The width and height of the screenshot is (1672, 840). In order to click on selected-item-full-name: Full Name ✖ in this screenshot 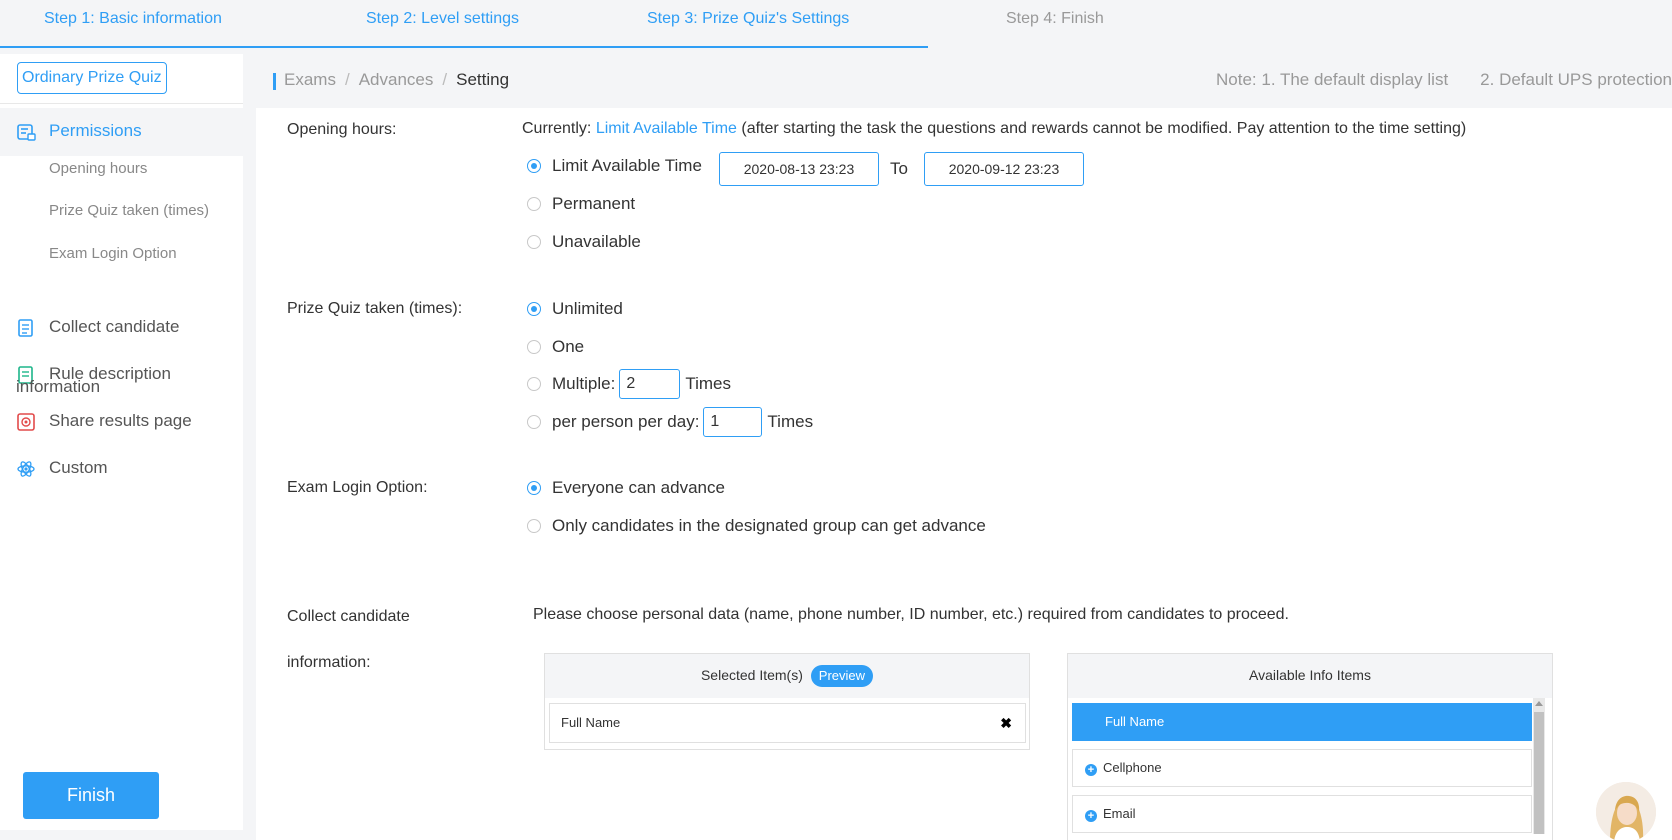, I will do `click(787, 723)`.